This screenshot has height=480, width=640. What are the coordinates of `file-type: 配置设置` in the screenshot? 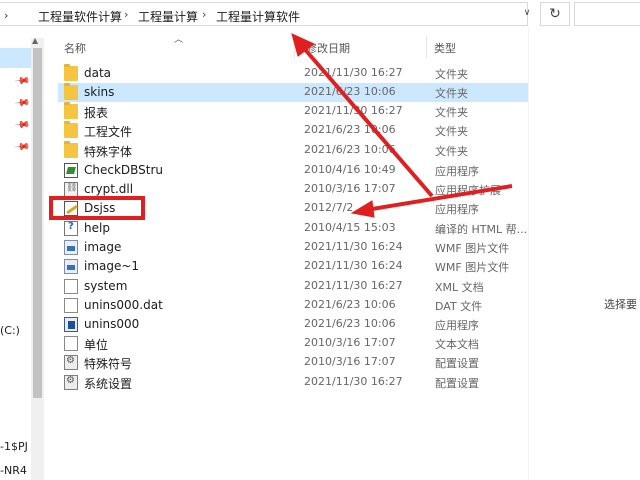 It's located at (457, 363).